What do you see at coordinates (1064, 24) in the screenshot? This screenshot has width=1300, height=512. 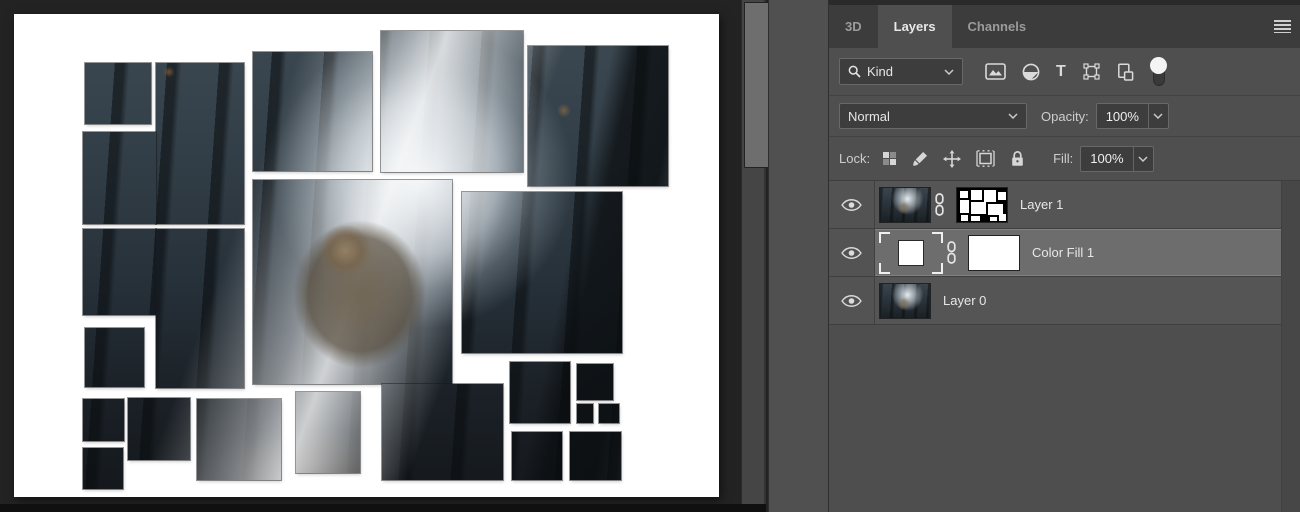 I see `panel-tab-bar: 3D Layers Channels` at bounding box center [1064, 24].